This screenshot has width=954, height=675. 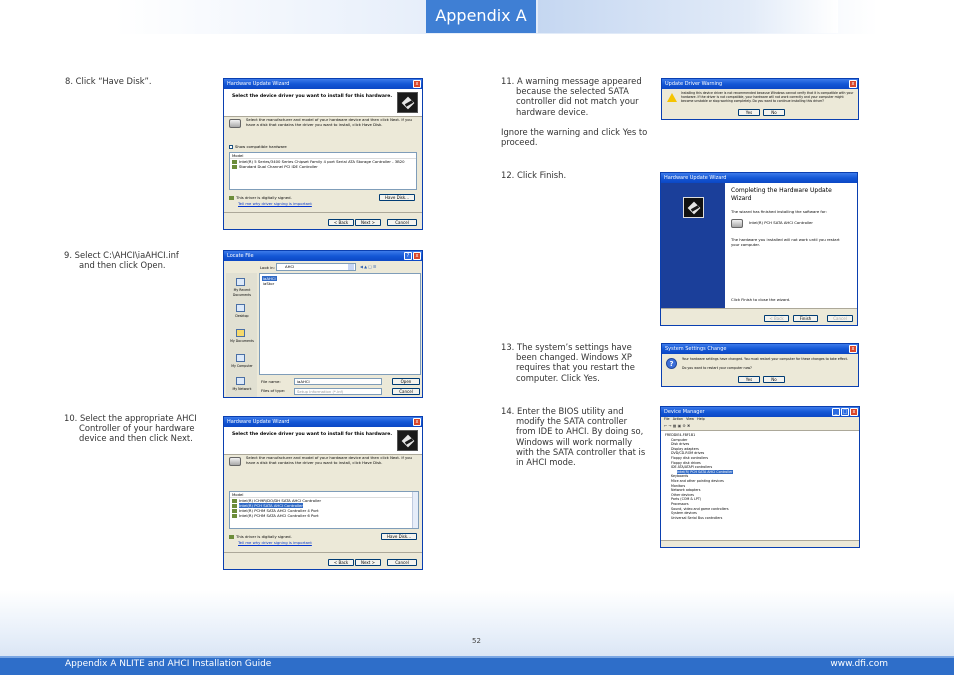 I want to click on nav-toolbar-icons: ◀ ▲ □ ☰, so click(x=368, y=266).